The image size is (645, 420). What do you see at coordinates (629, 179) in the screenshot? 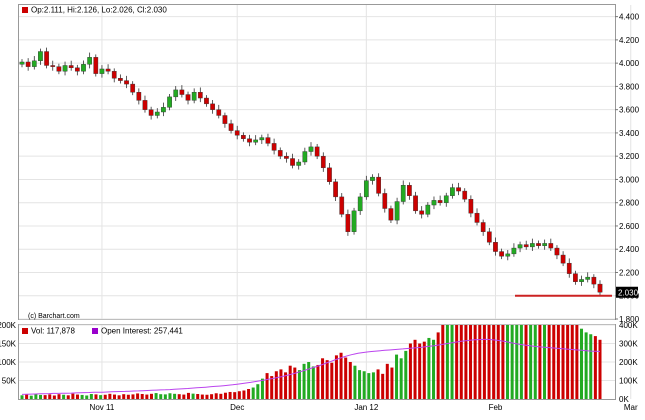
I see `price-tick-label: 3.000` at bounding box center [629, 179].